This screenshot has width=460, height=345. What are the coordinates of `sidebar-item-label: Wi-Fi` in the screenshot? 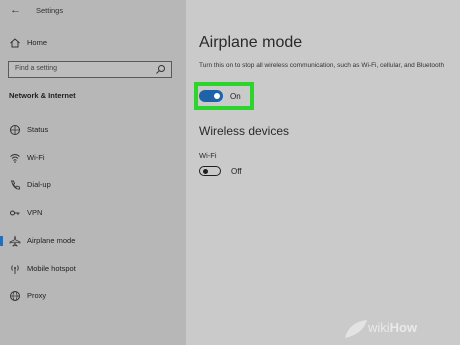 It's located at (36, 157).